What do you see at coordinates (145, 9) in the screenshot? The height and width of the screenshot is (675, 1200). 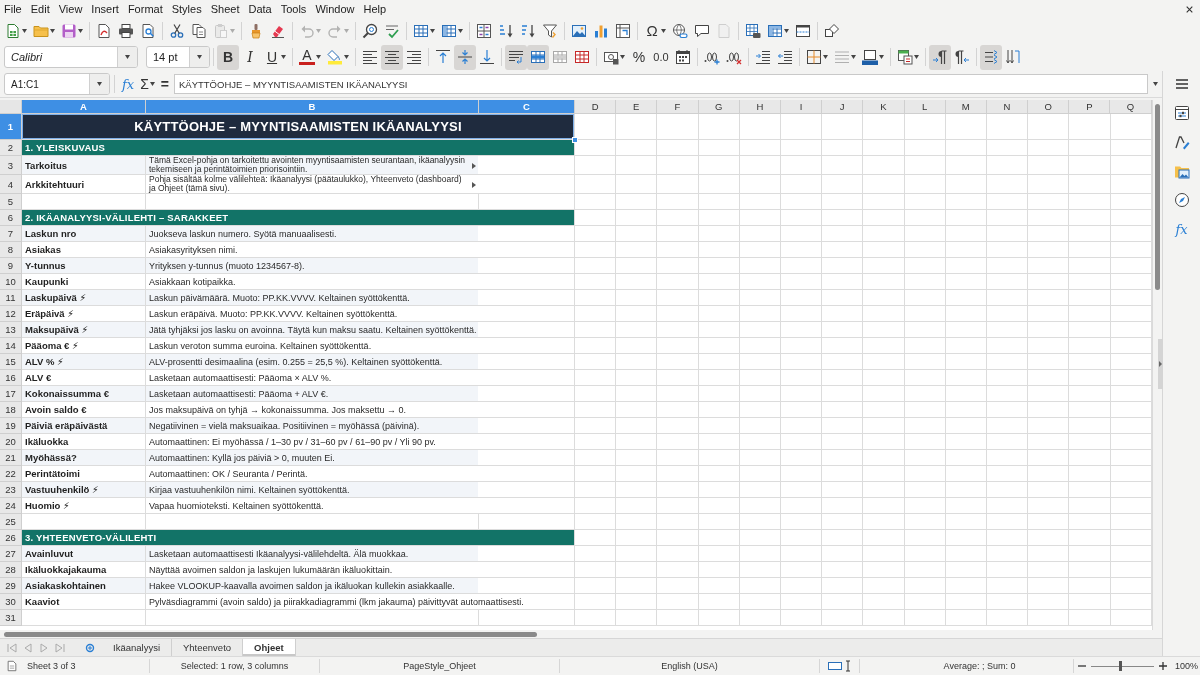 I see `menu-item: Format` at bounding box center [145, 9].